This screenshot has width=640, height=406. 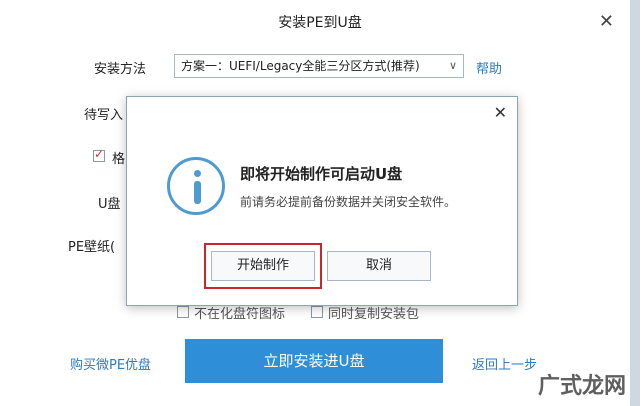 I want to click on wallpaper-label: PE壁纸(, so click(x=92, y=247).